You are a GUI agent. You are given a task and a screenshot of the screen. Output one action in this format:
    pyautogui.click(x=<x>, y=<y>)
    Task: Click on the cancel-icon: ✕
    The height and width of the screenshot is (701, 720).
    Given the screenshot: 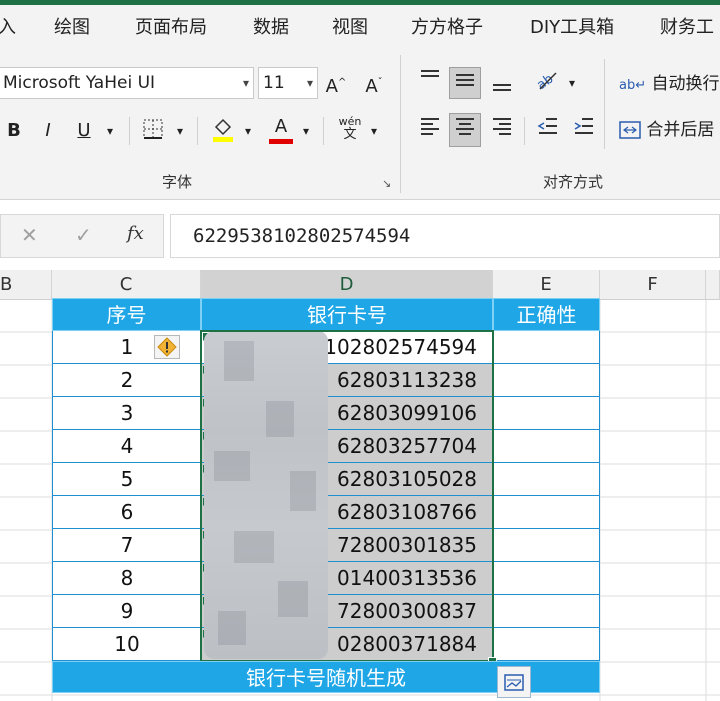 What is the action you would take?
    pyautogui.click(x=29, y=235)
    